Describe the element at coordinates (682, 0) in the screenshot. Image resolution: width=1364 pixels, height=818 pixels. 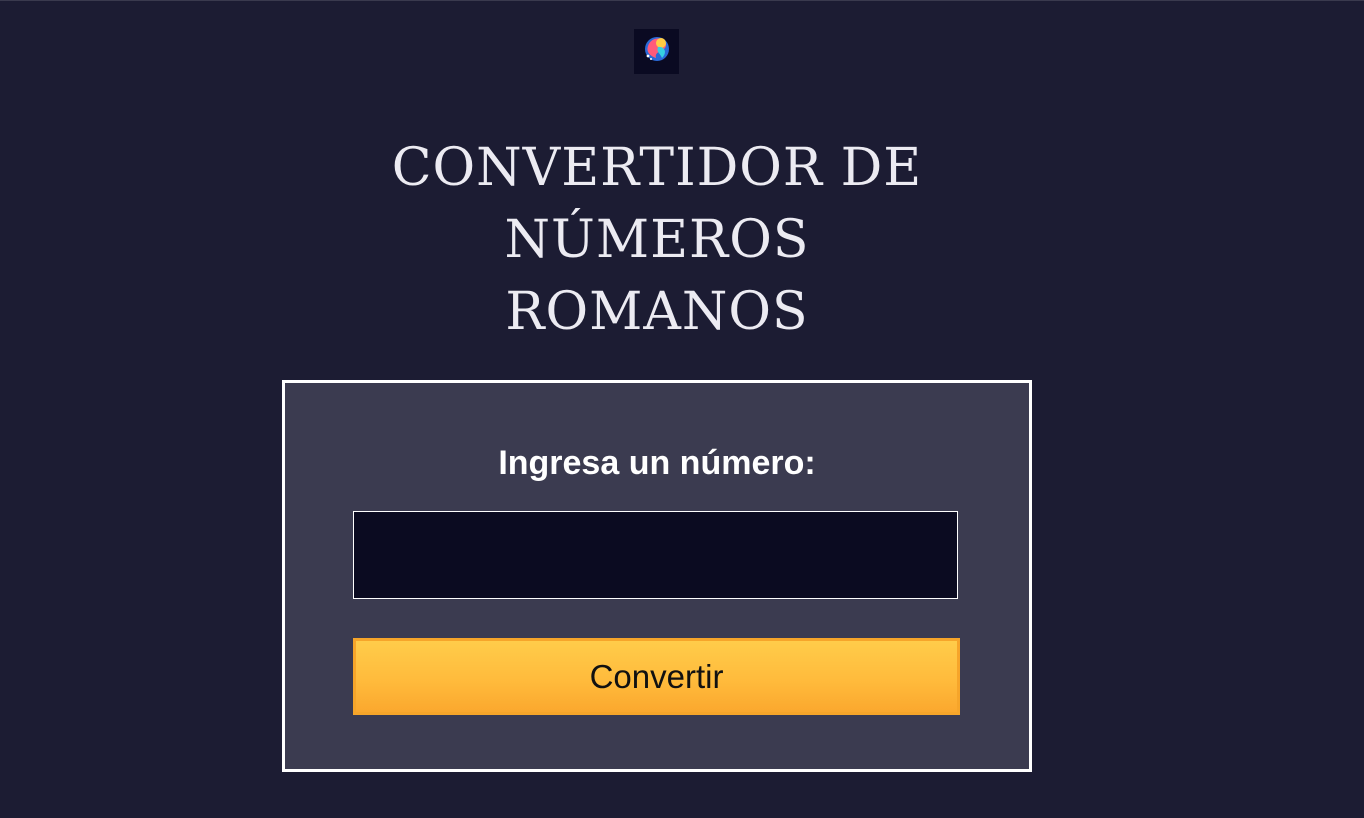
I see `top-divider` at that location.